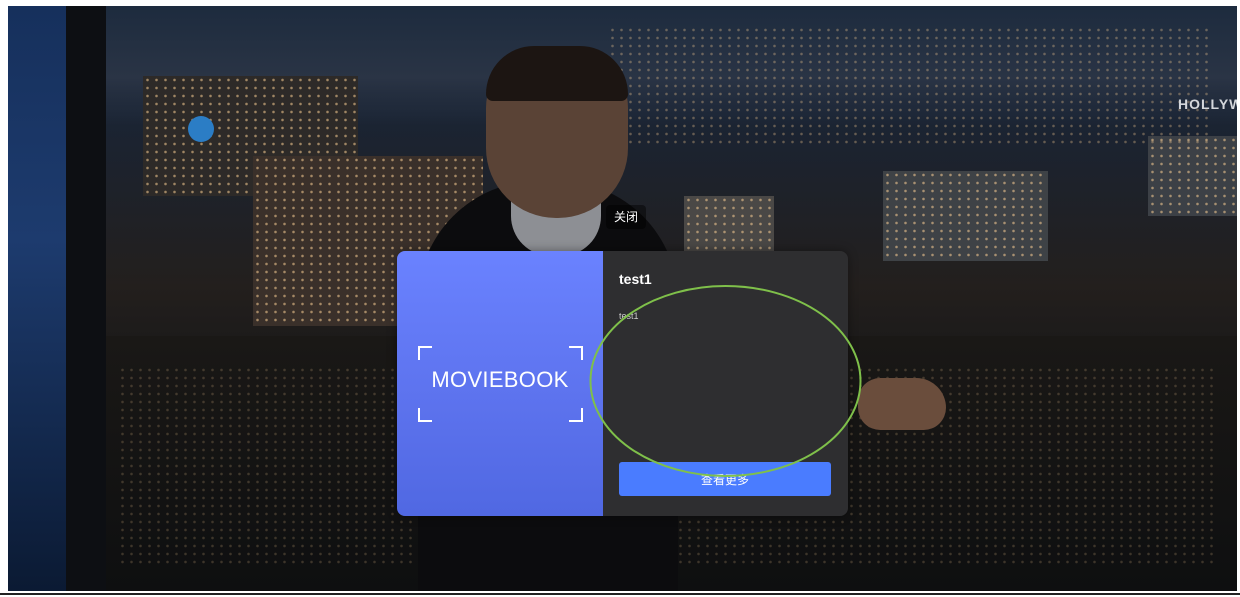 The height and width of the screenshot is (597, 1240). I want to click on host-hair, so click(557, 73).